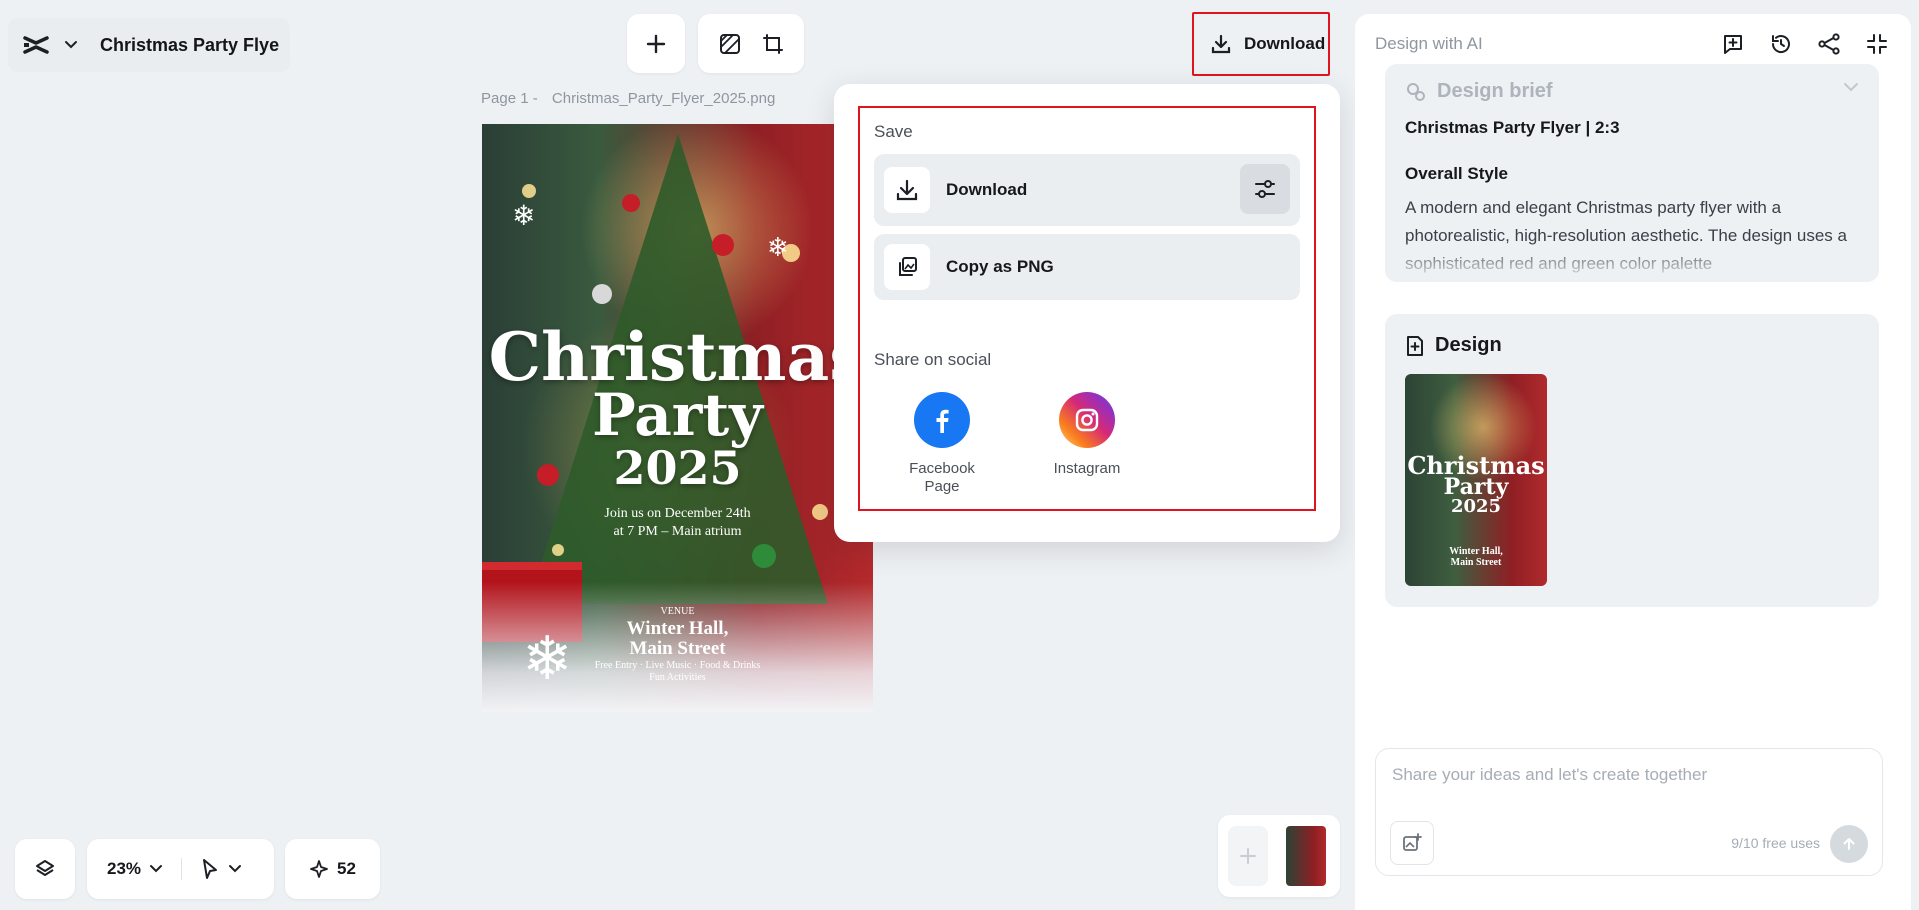 This screenshot has width=1919, height=910. I want to click on flyer-venue-line2: Main Street, so click(677, 648).